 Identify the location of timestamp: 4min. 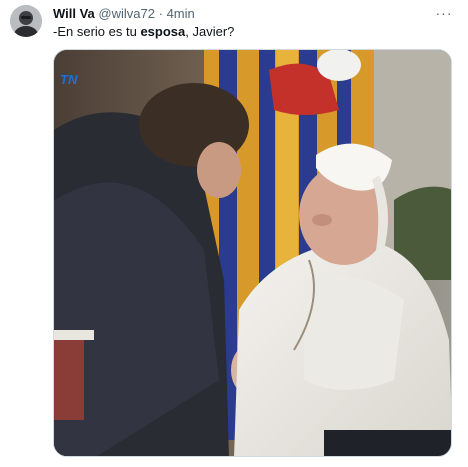
(181, 13).